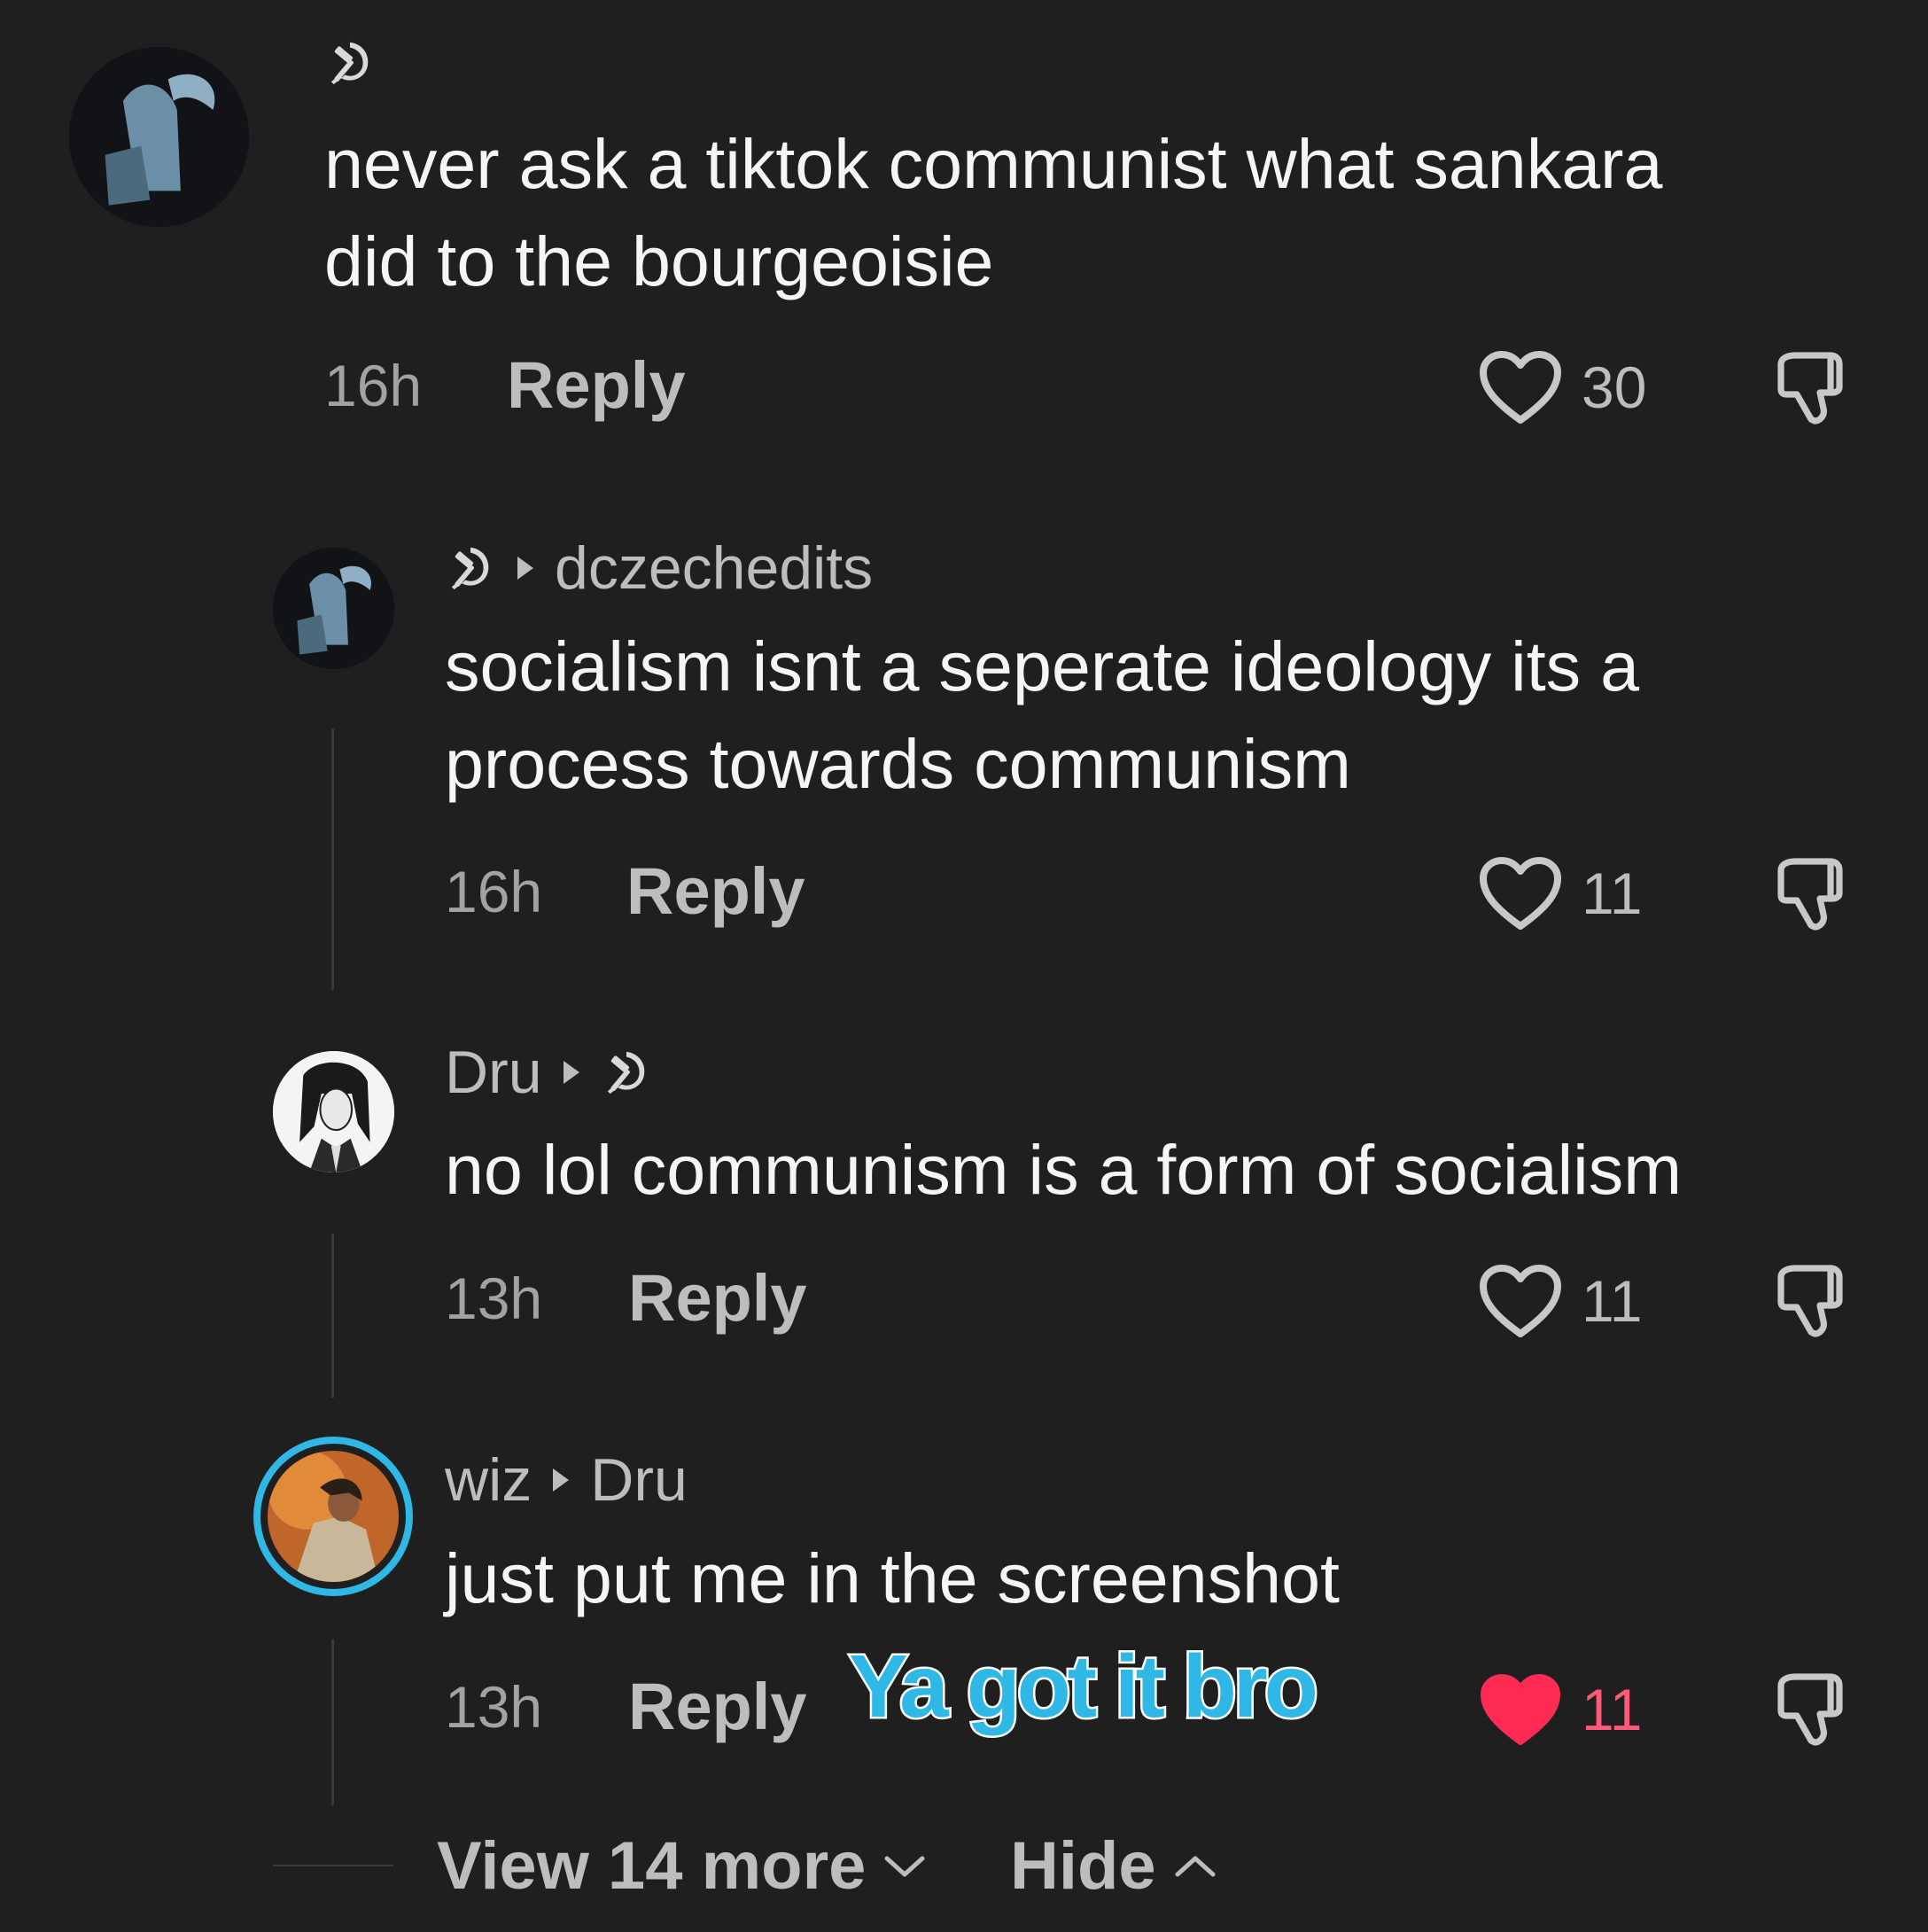 The height and width of the screenshot is (1932, 1928). Describe the element at coordinates (1520, 1710) in the screenshot. I see `heart-filled-icon` at that location.